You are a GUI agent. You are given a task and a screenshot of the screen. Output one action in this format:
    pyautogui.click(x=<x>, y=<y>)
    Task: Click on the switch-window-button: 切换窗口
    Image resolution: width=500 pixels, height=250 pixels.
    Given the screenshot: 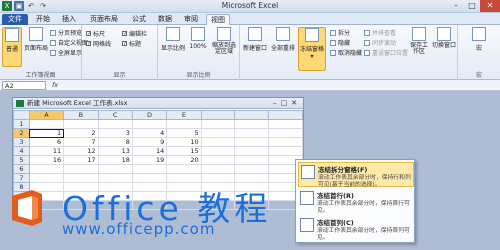 What is the action you would take?
    pyautogui.click(x=444, y=47)
    